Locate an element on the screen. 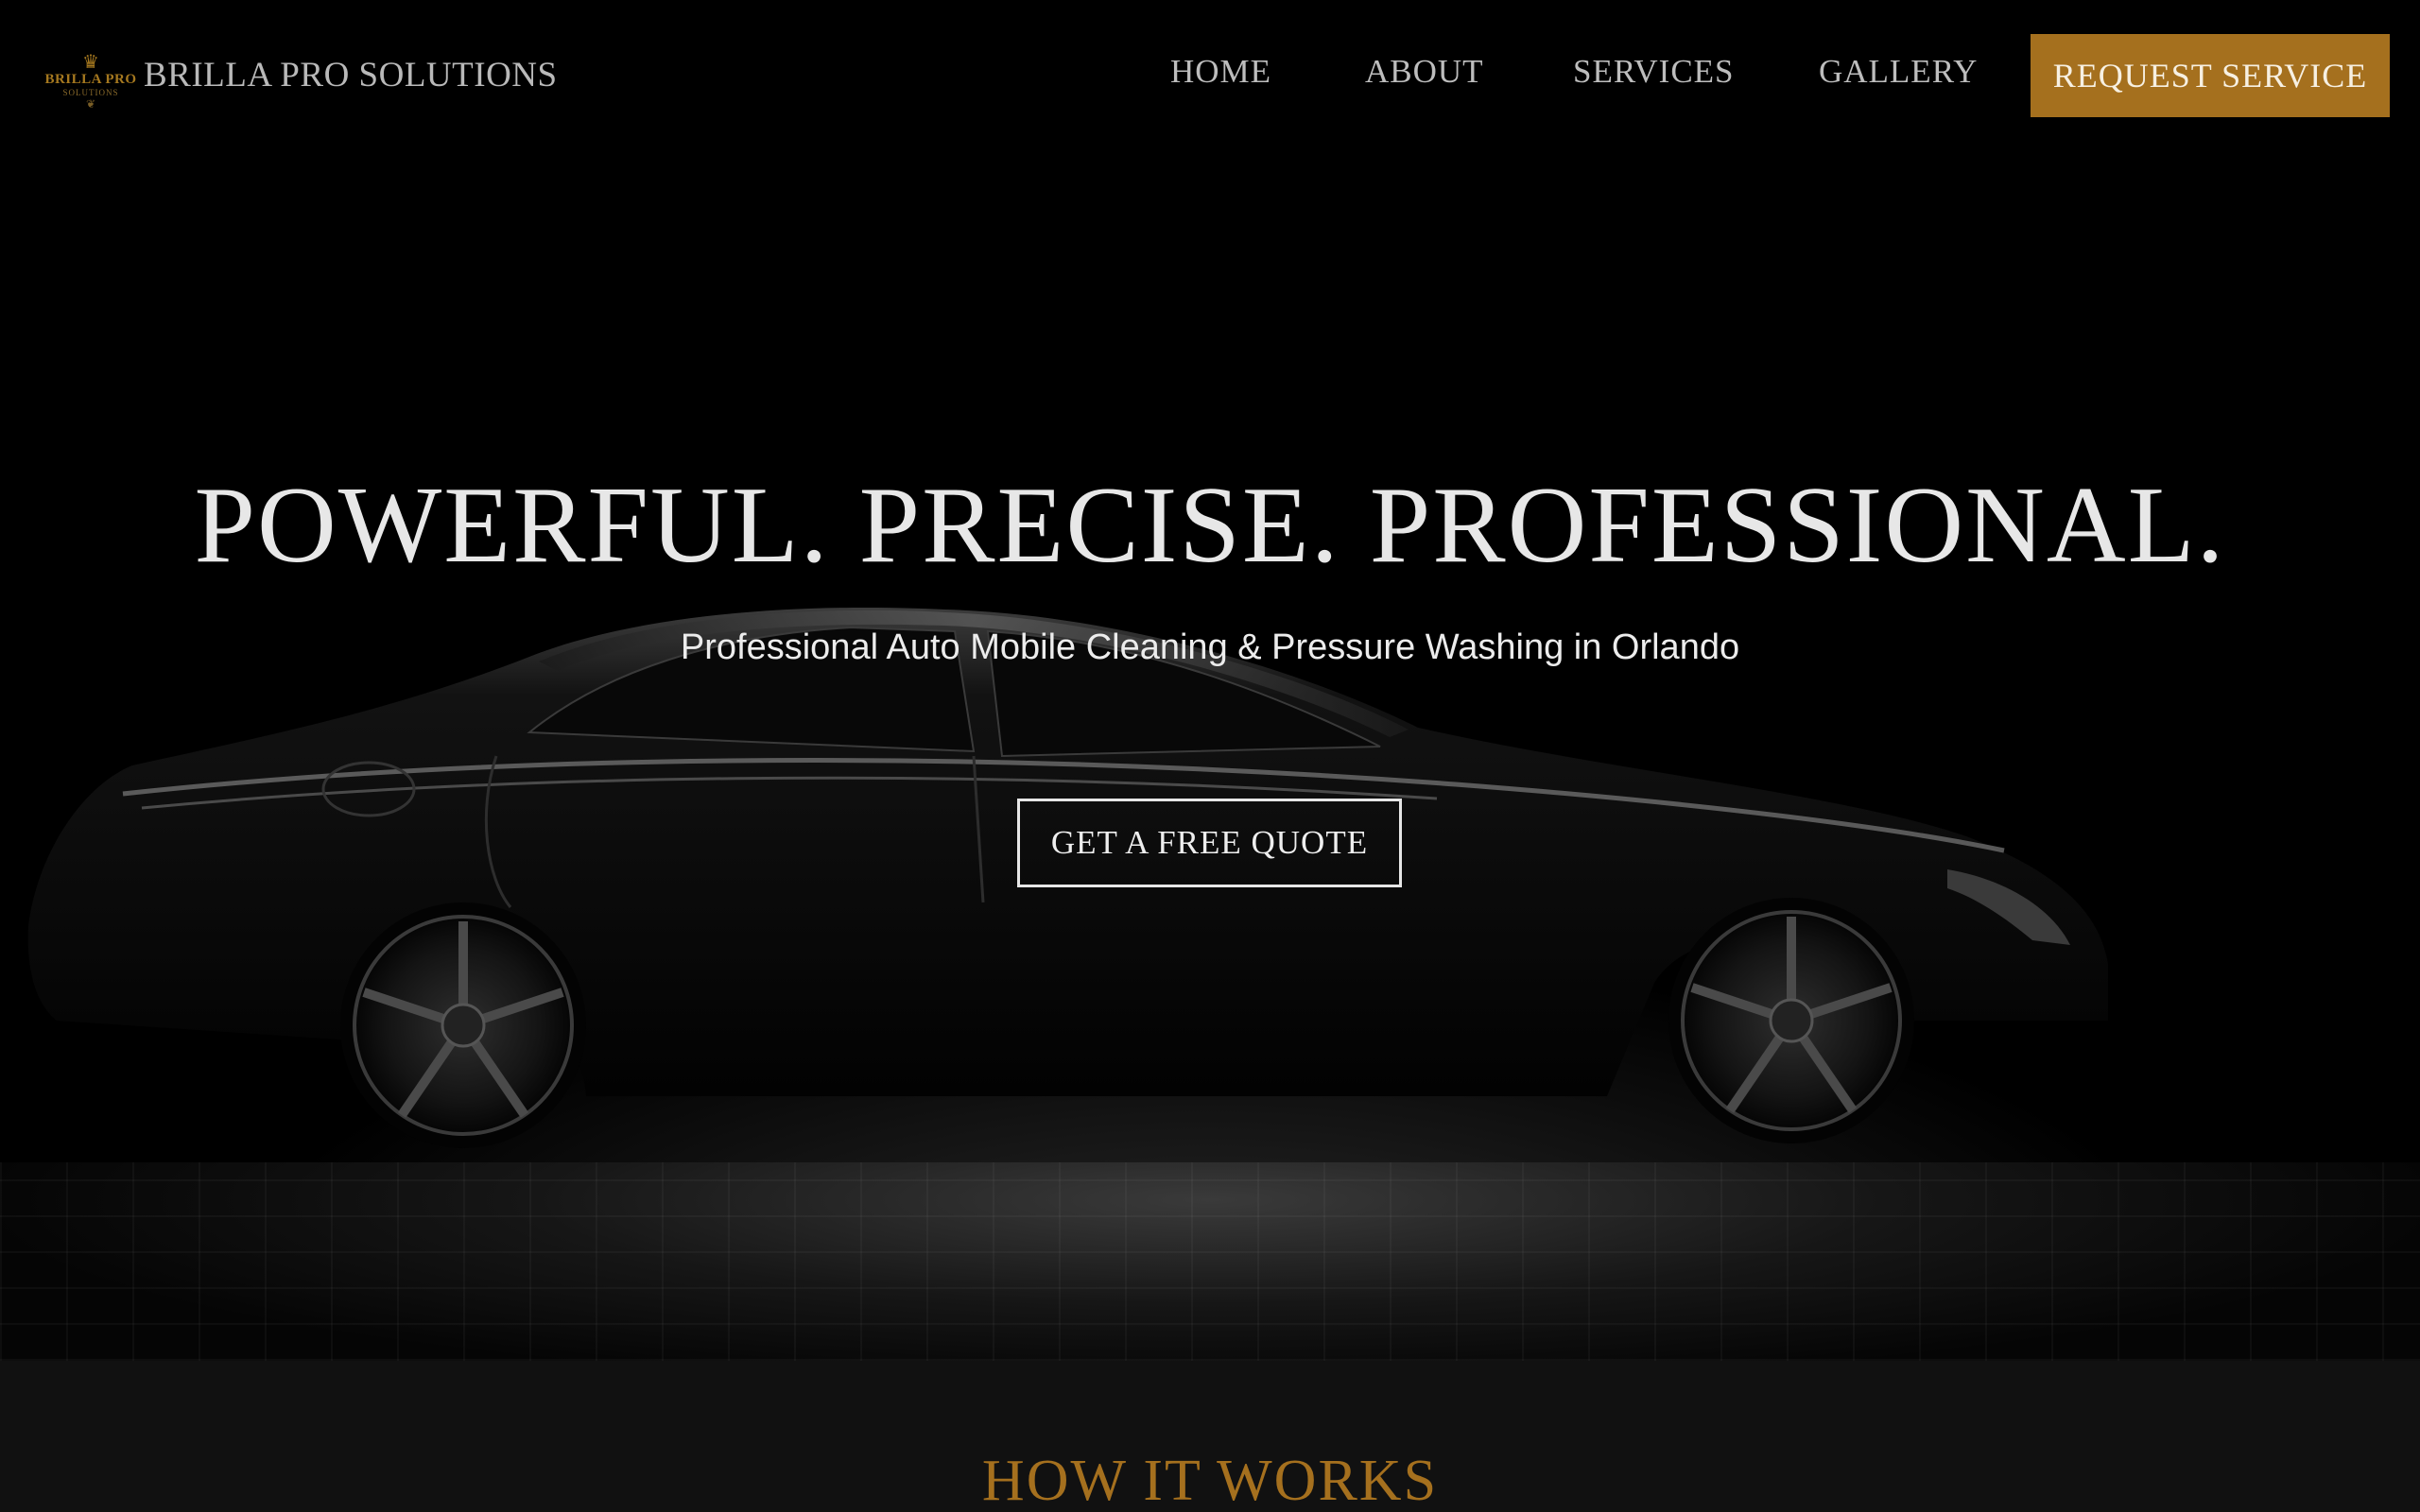  crown-icon: ♛ is located at coordinates (91, 62).